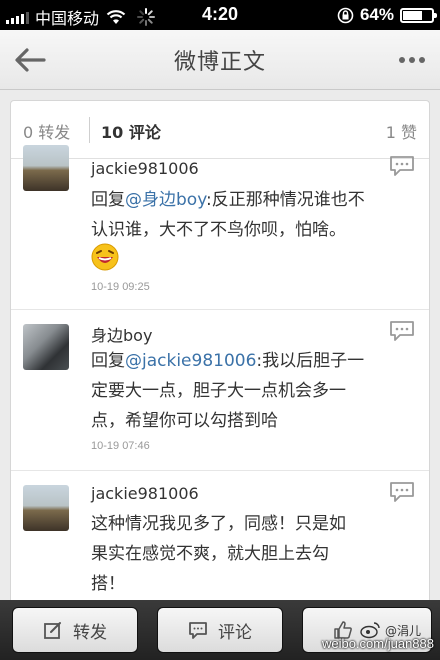 The width and height of the screenshot is (440, 660). Describe the element at coordinates (89, 130) in the screenshot. I see `stats-divider` at that location.